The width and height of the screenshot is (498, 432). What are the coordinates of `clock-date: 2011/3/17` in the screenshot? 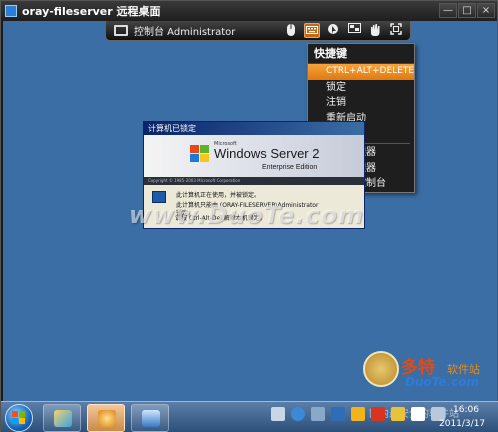 It's located at (462, 424).